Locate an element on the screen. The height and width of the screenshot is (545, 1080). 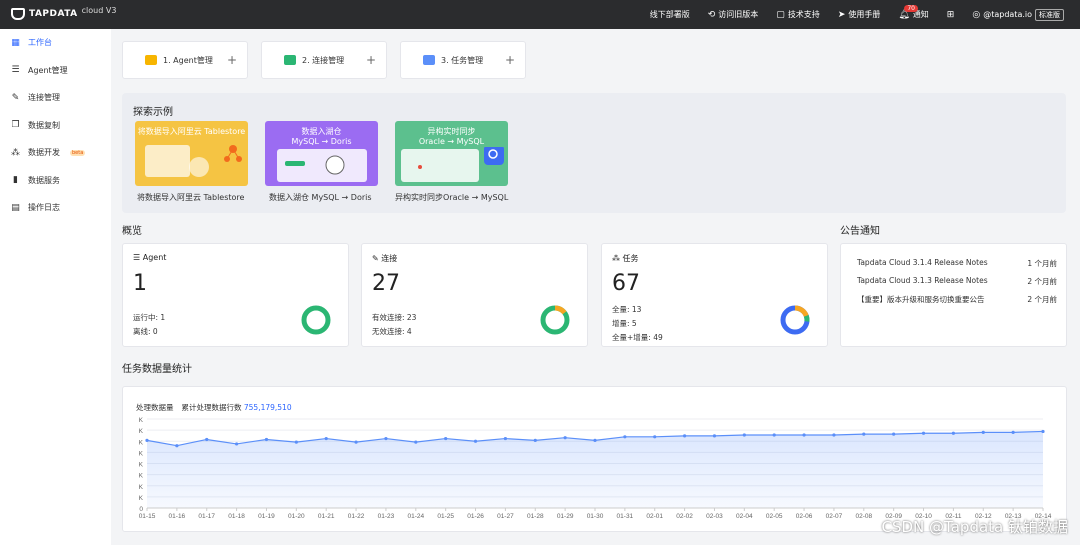
quick-connection-card: 2. 连接管理 + is located at coordinates (324, 60).